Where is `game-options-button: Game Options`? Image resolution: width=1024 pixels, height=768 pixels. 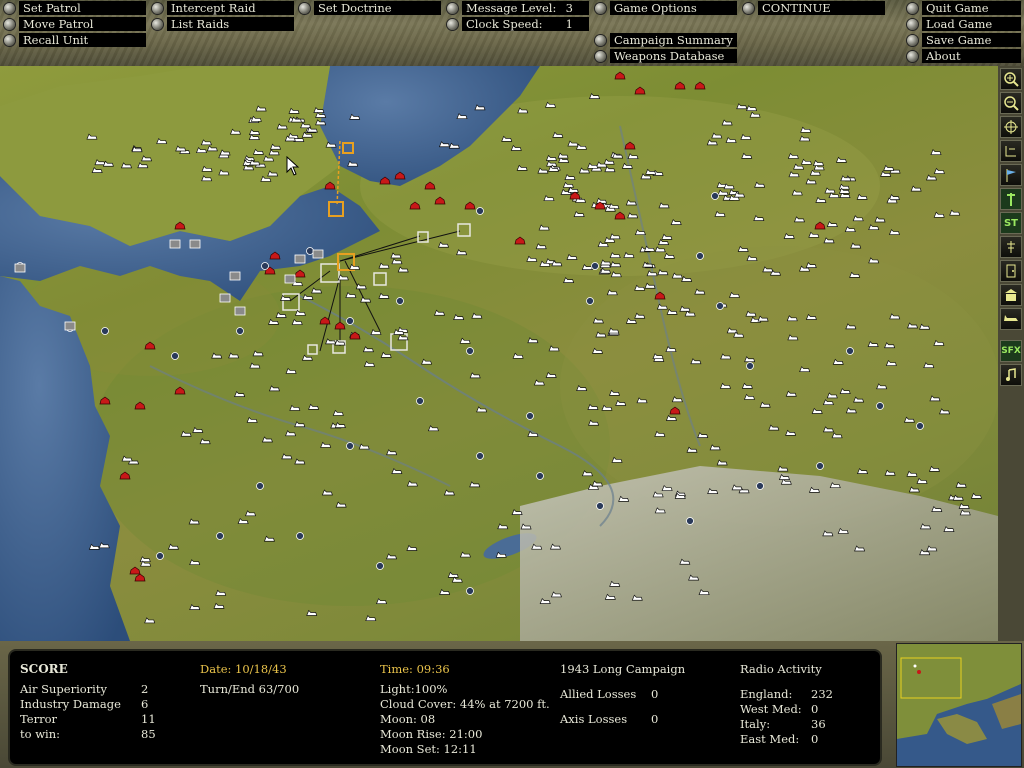
game-options-button: Game Options is located at coordinates (666, 8).